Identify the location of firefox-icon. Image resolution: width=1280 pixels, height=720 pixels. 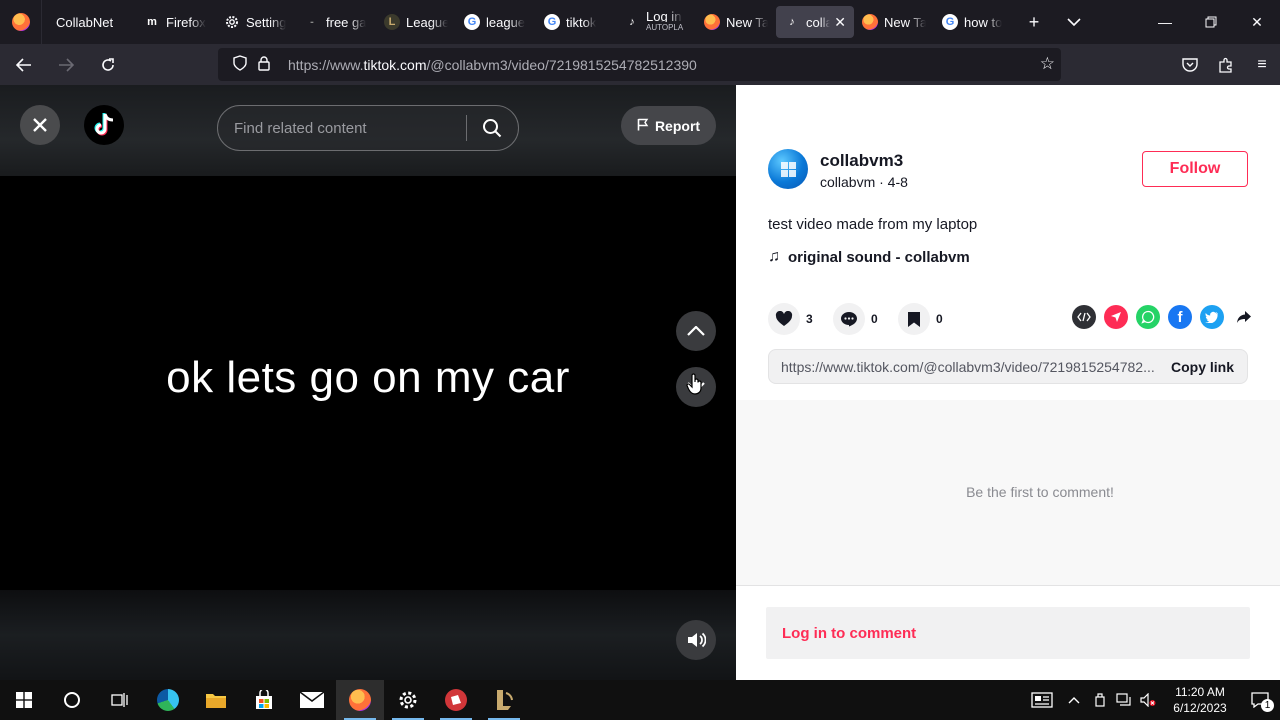
(712, 22).